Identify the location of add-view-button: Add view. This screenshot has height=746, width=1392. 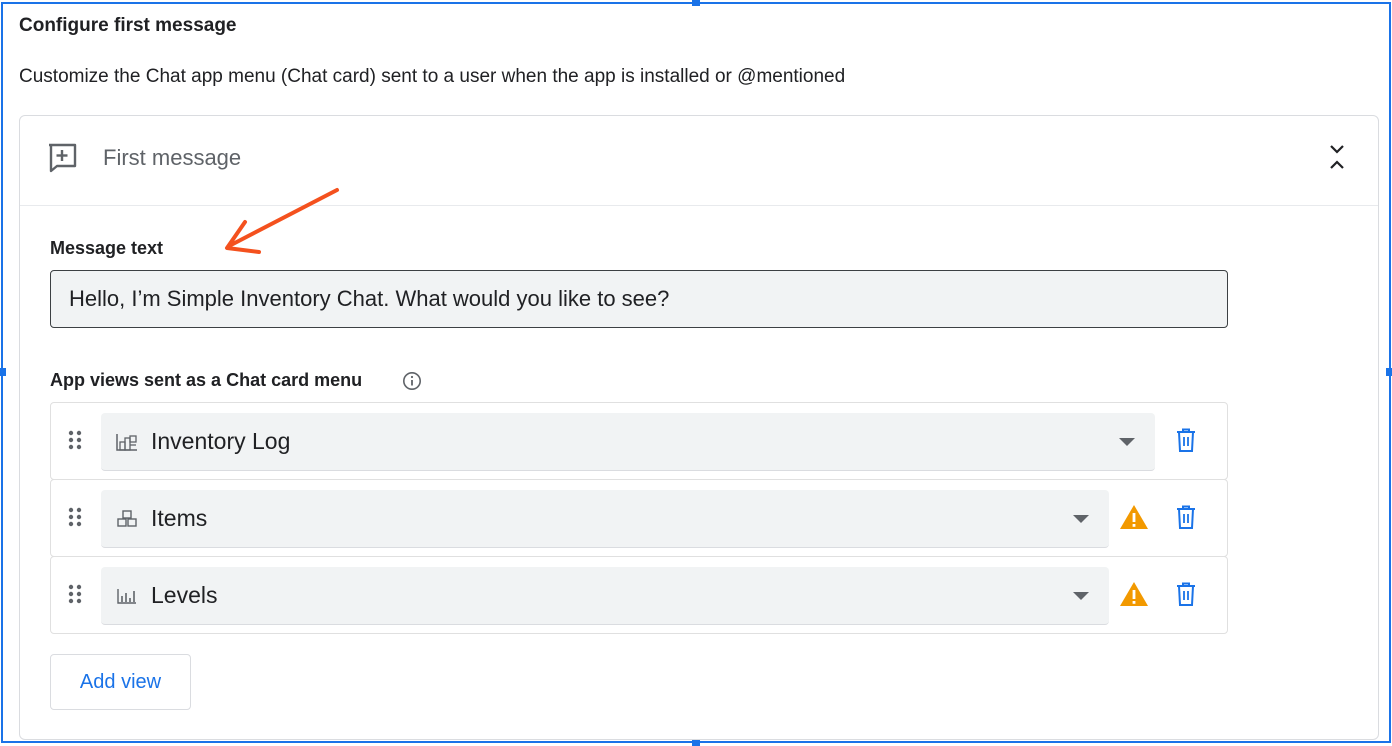
(120, 682).